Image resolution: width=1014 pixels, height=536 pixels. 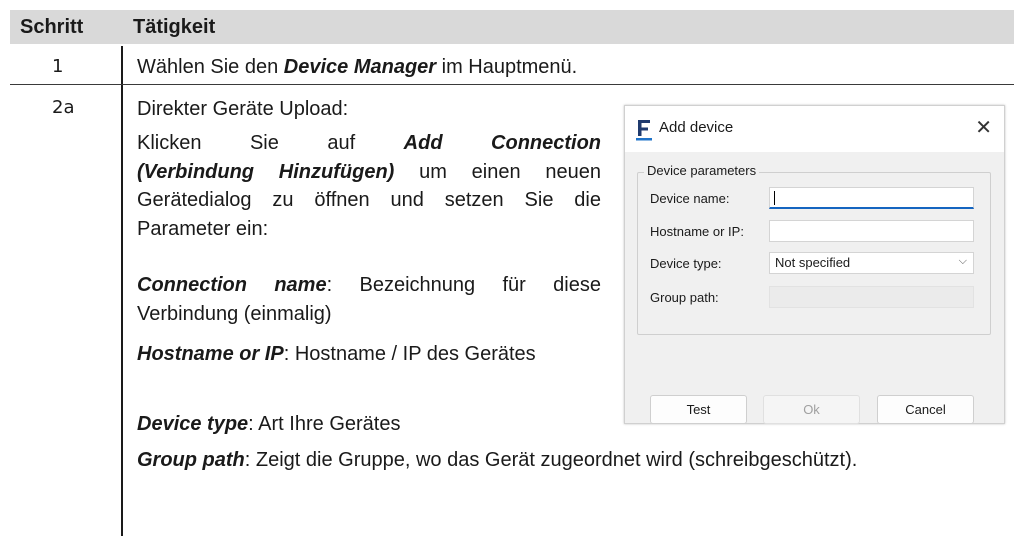 What do you see at coordinates (243, 109) in the screenshot?
I see `step-2a-intro: Direkter Geräte Upload:` at bounding box center [243, 109].